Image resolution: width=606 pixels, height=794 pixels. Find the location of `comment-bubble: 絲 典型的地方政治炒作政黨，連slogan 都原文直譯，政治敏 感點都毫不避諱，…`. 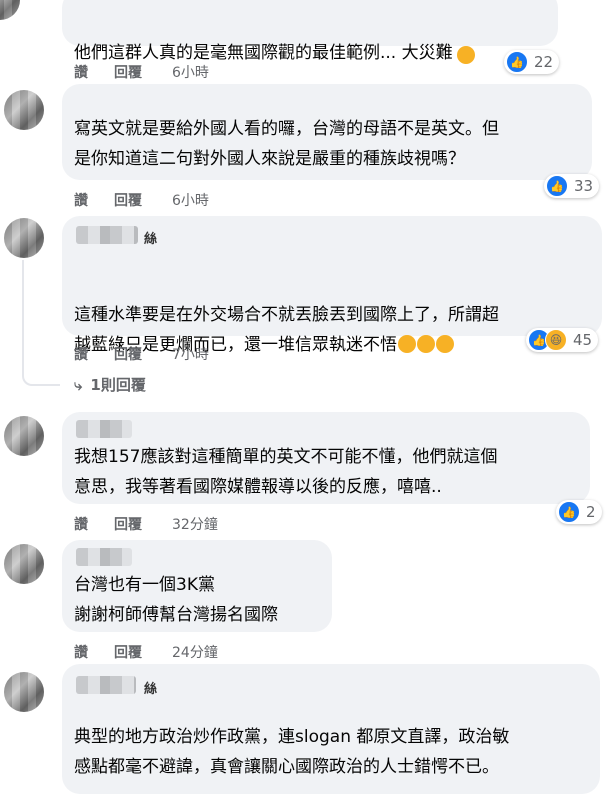

comment-bubble: 絲 典型的地方政治炒作政黨，連slogan 都原文直譯，政治敏 感點都毫不避諱，… is located at coordinates (331, 729).